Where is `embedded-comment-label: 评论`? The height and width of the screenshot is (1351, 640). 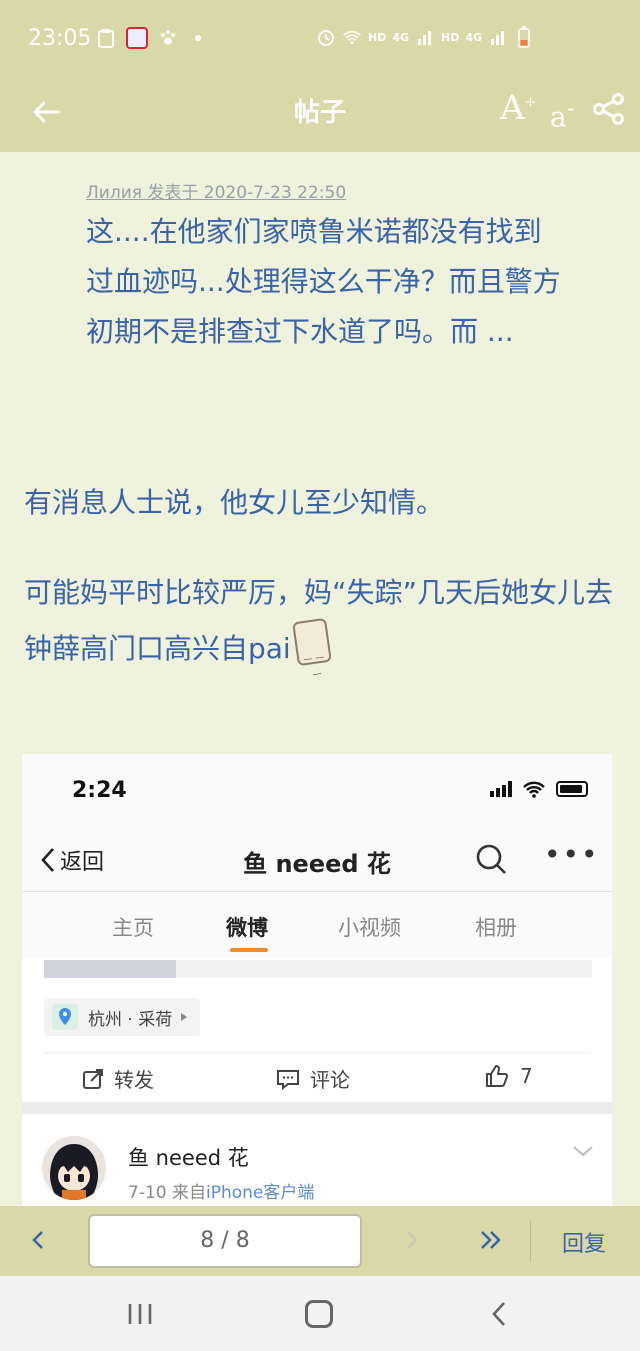
embedded-comment-label: 评论 is located at coordinates (330, 1080).